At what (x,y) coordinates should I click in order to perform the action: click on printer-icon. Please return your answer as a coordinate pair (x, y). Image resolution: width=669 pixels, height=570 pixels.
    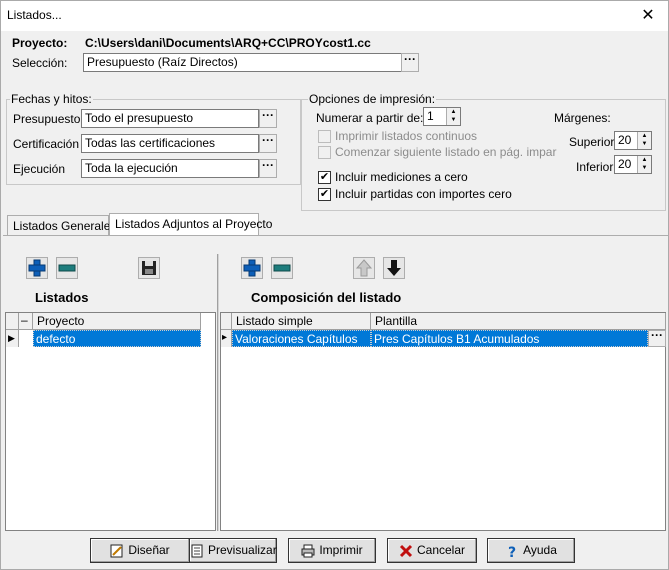
    Looking at the image, I should click on (308, 551).